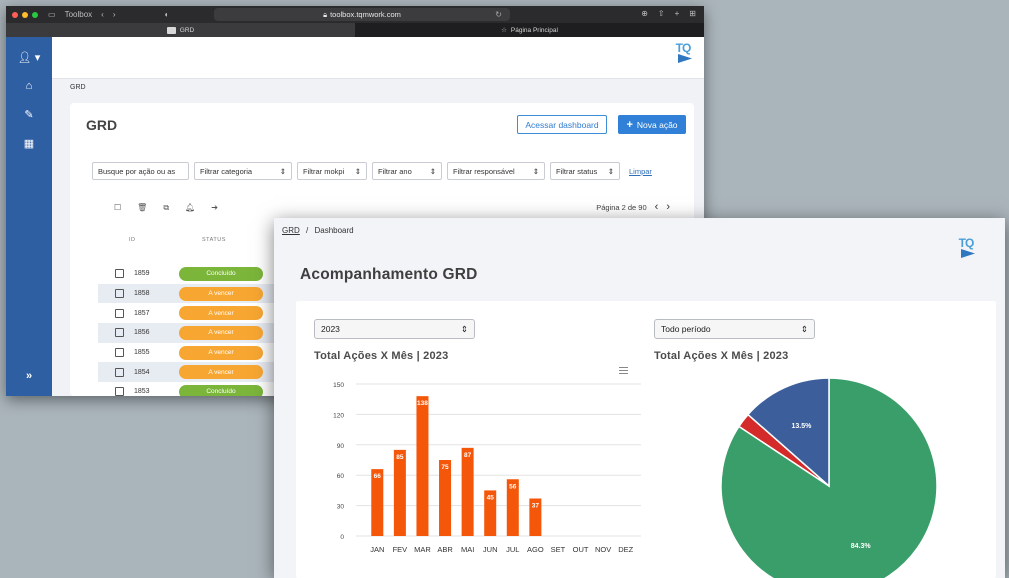 This screenshot has height=578, width=1009. Describe the element at coordinates (640, 171) in the screenshot. I see `clear-filters-link: Limpar` at that location.